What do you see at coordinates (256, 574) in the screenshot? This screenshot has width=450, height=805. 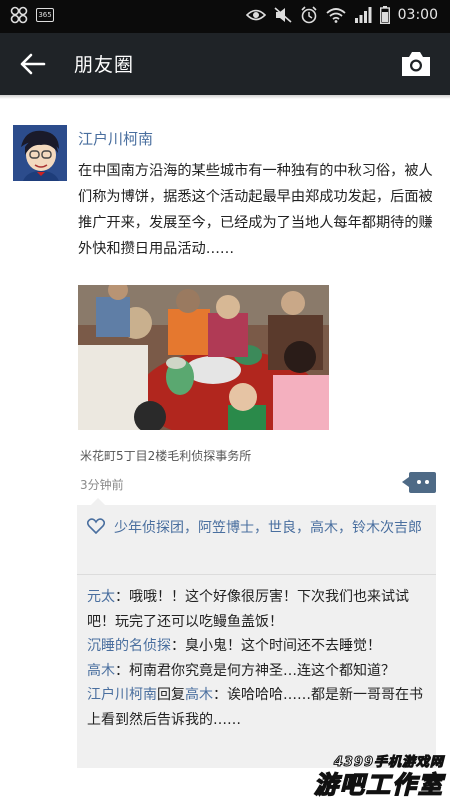 I see `divider` at bounding box center [256, 574].